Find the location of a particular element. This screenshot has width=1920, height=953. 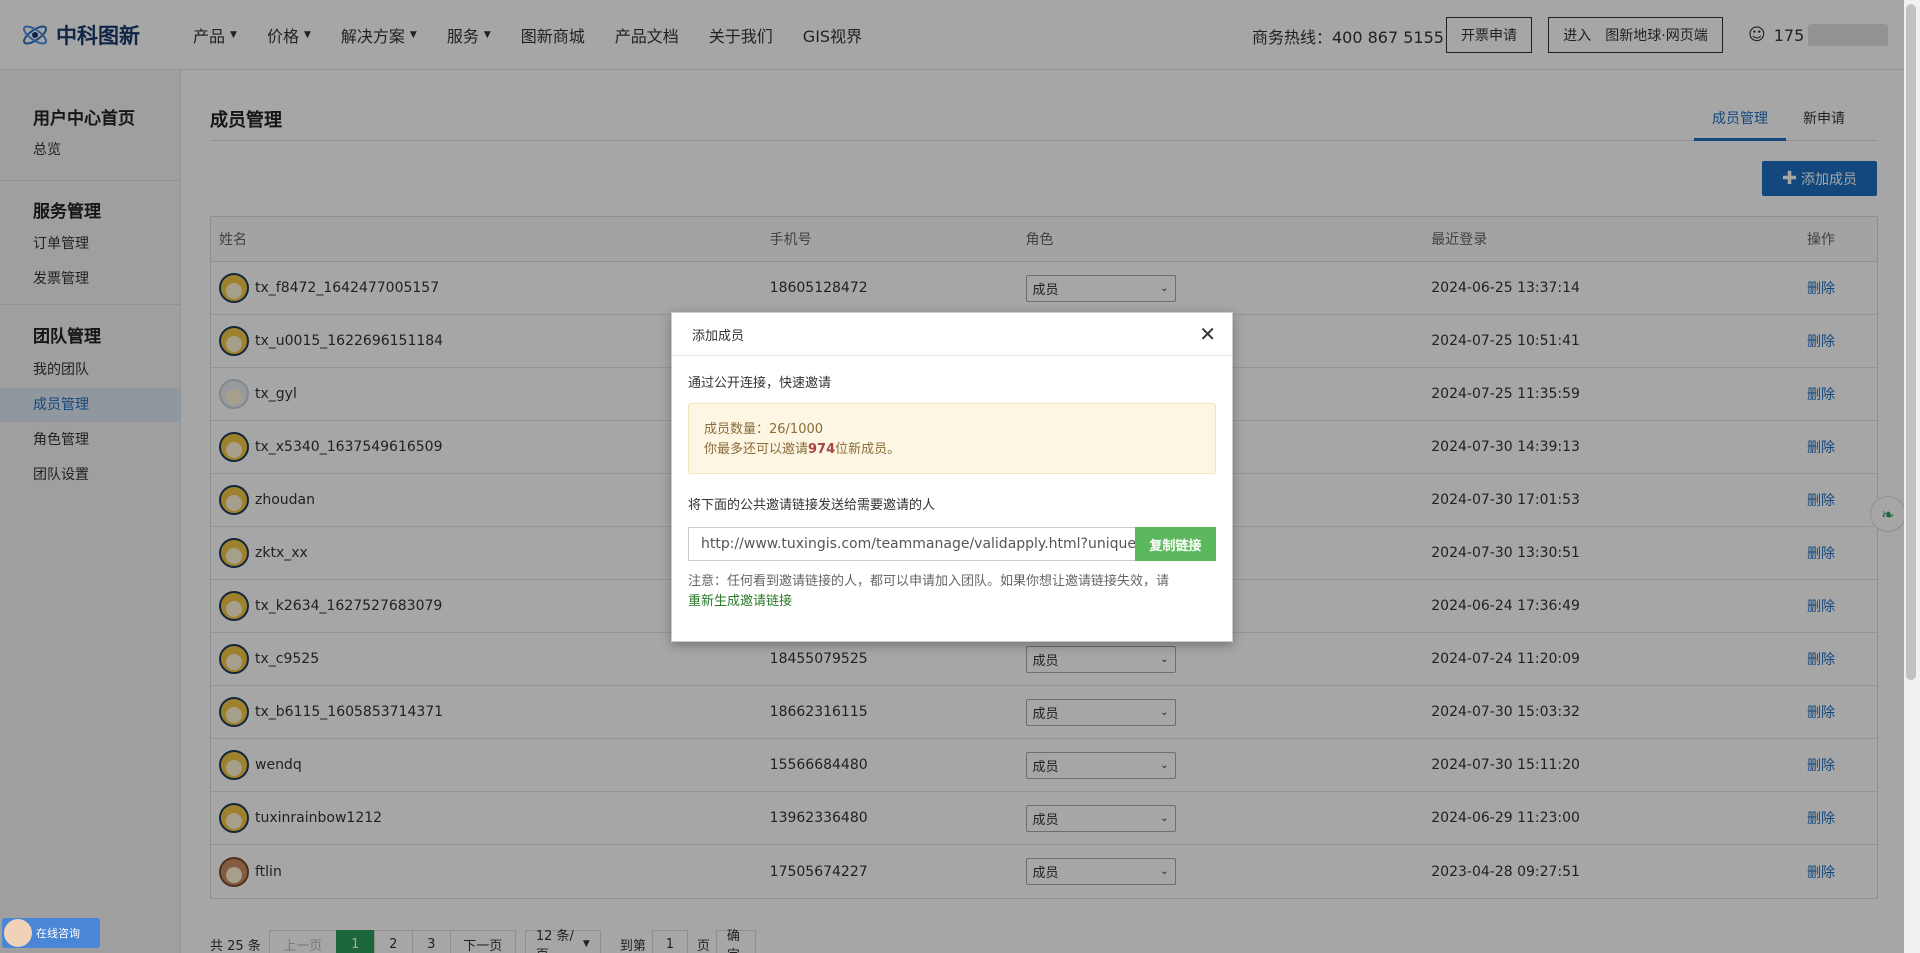

member-quota-box: 成员数量：26/1000 你最多还可以邀请974位新成员。 is located at coordinates (952, 438).